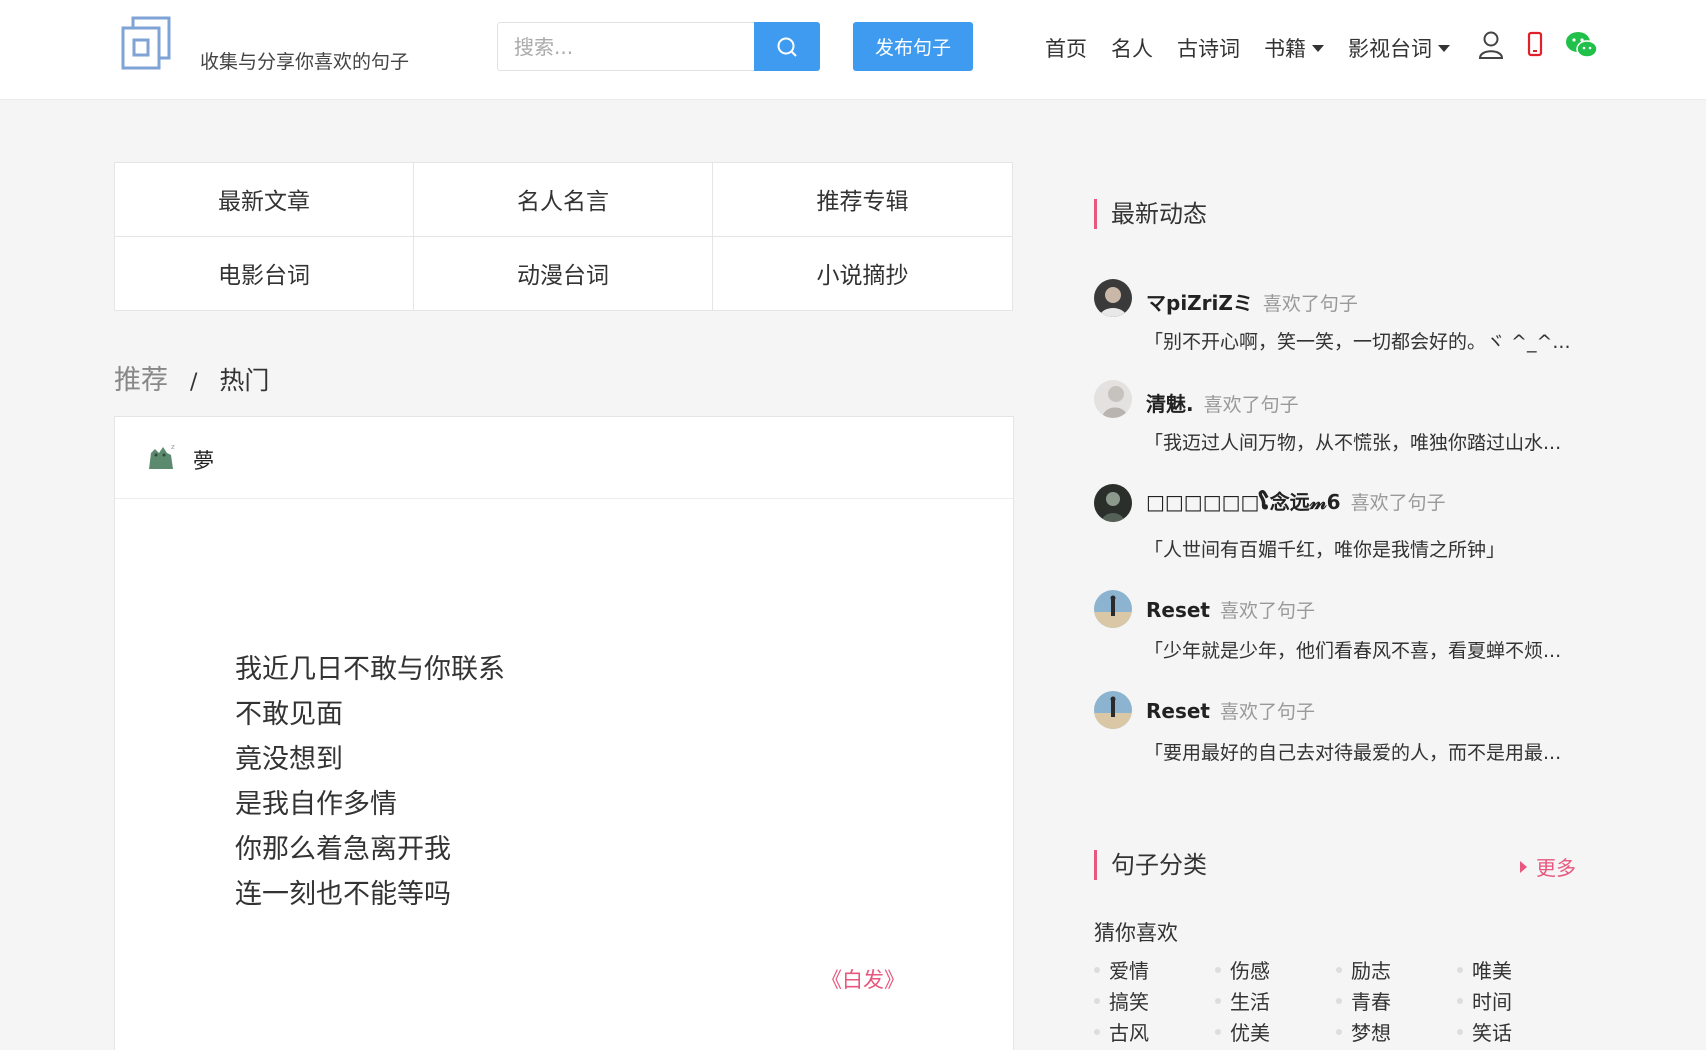 The width and height of the screenshot is (1706, 1050). I want to click on post-line: 你那么着急离开我, so click(343, 849).